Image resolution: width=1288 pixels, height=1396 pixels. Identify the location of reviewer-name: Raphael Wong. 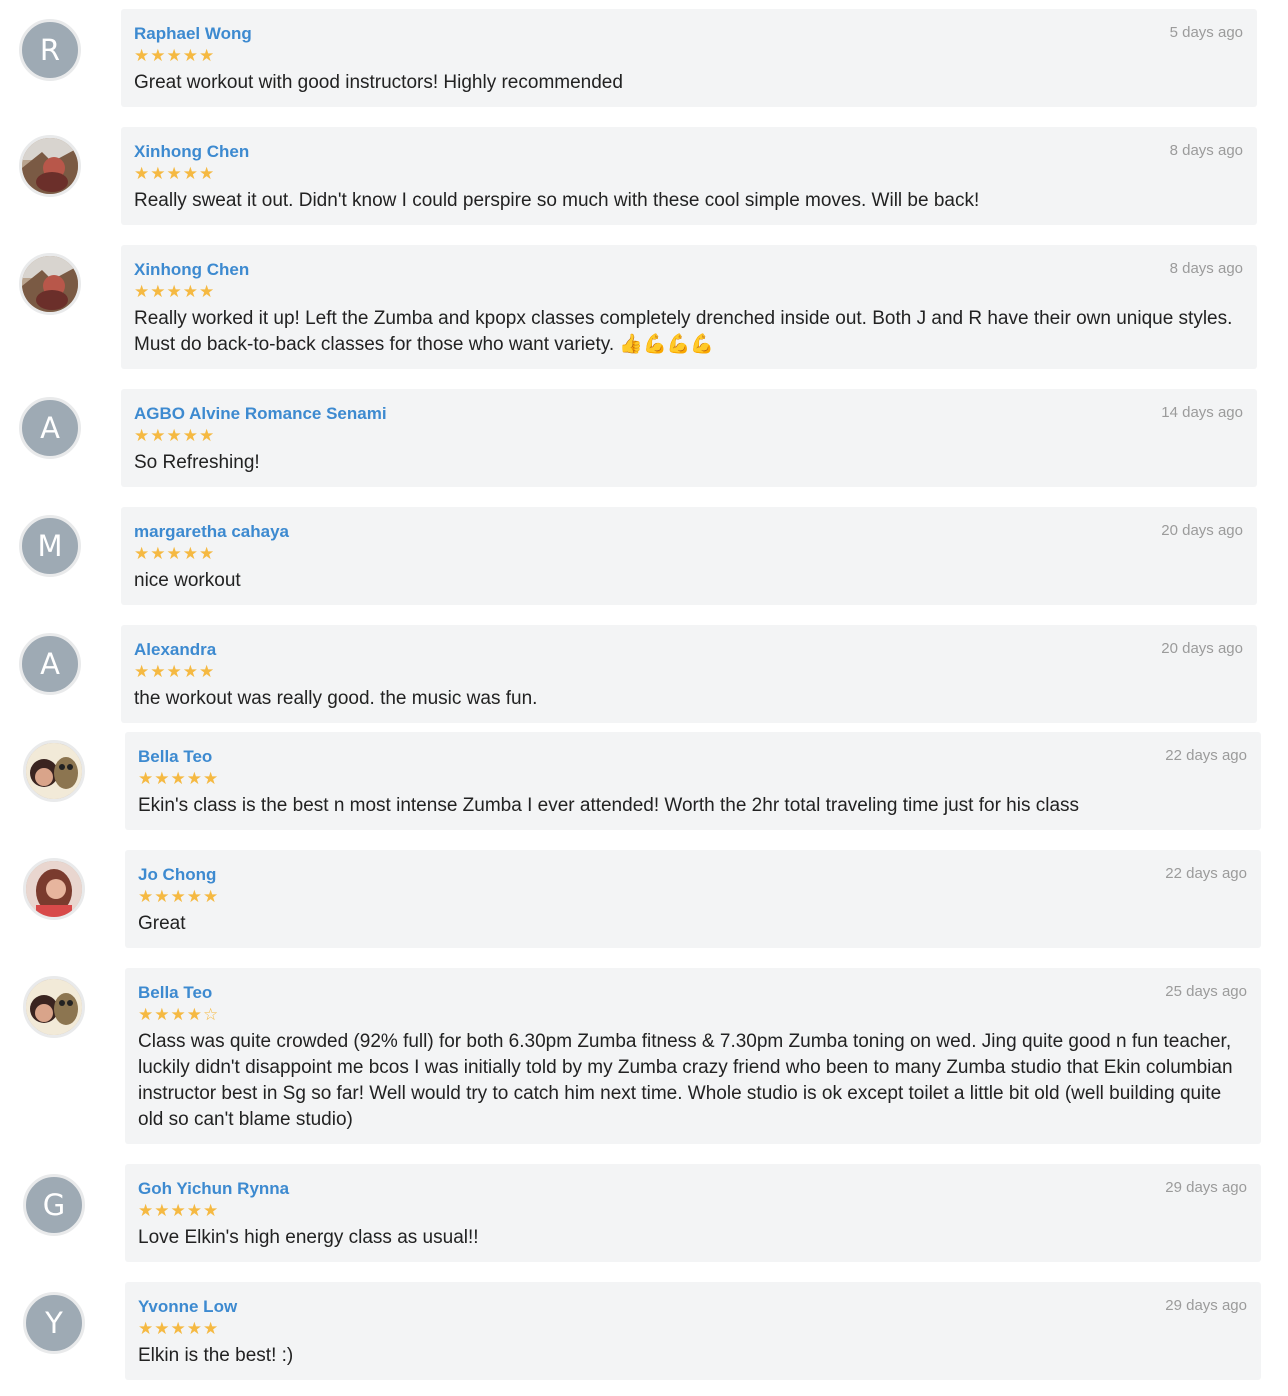
(688, 34).